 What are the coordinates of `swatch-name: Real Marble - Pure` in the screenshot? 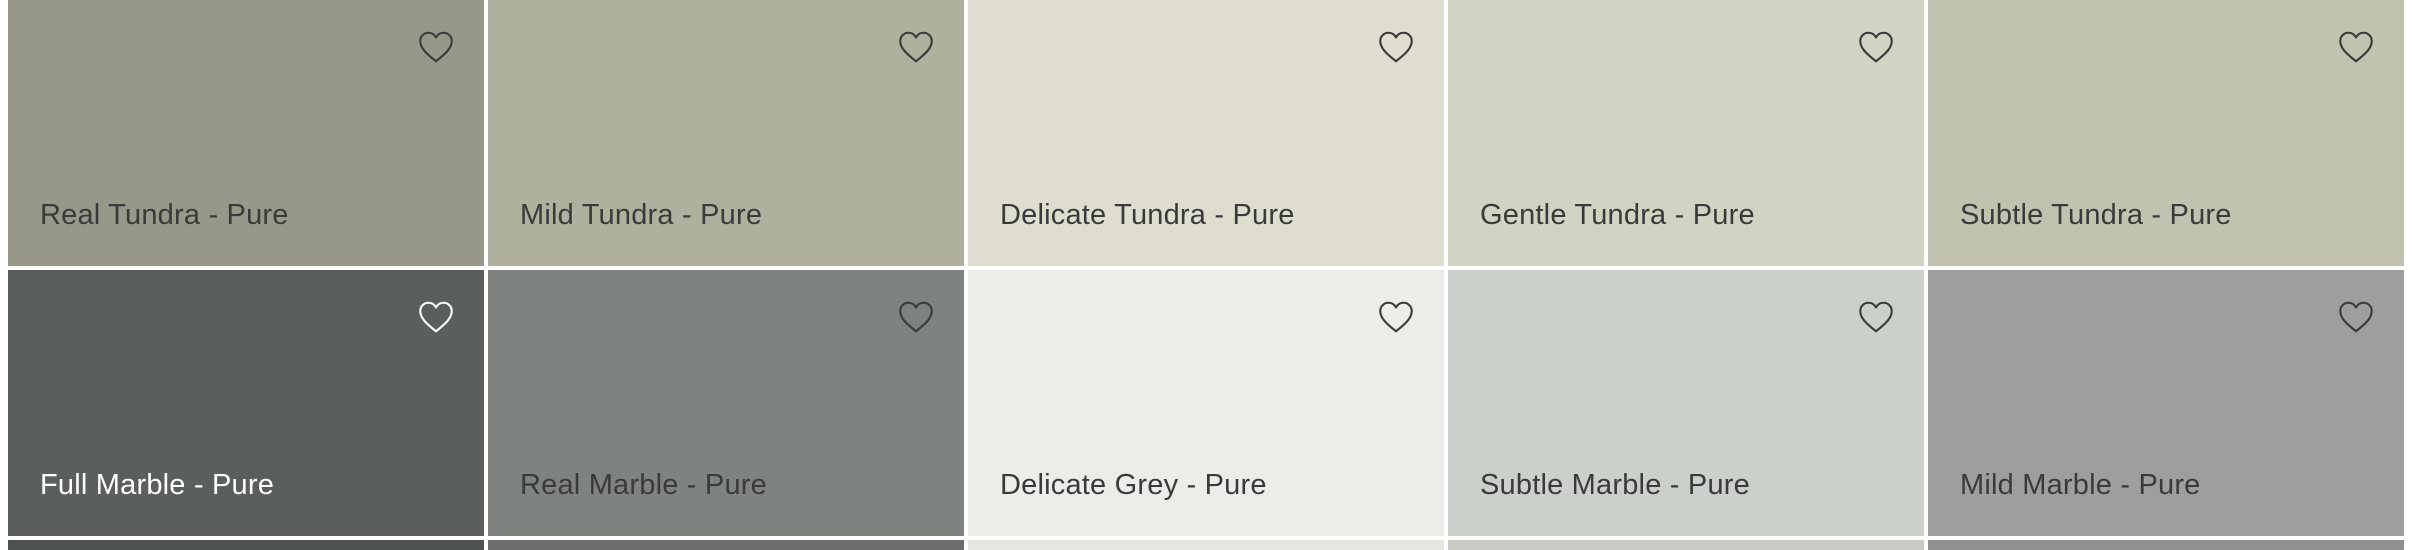 It's located at (643, 485).